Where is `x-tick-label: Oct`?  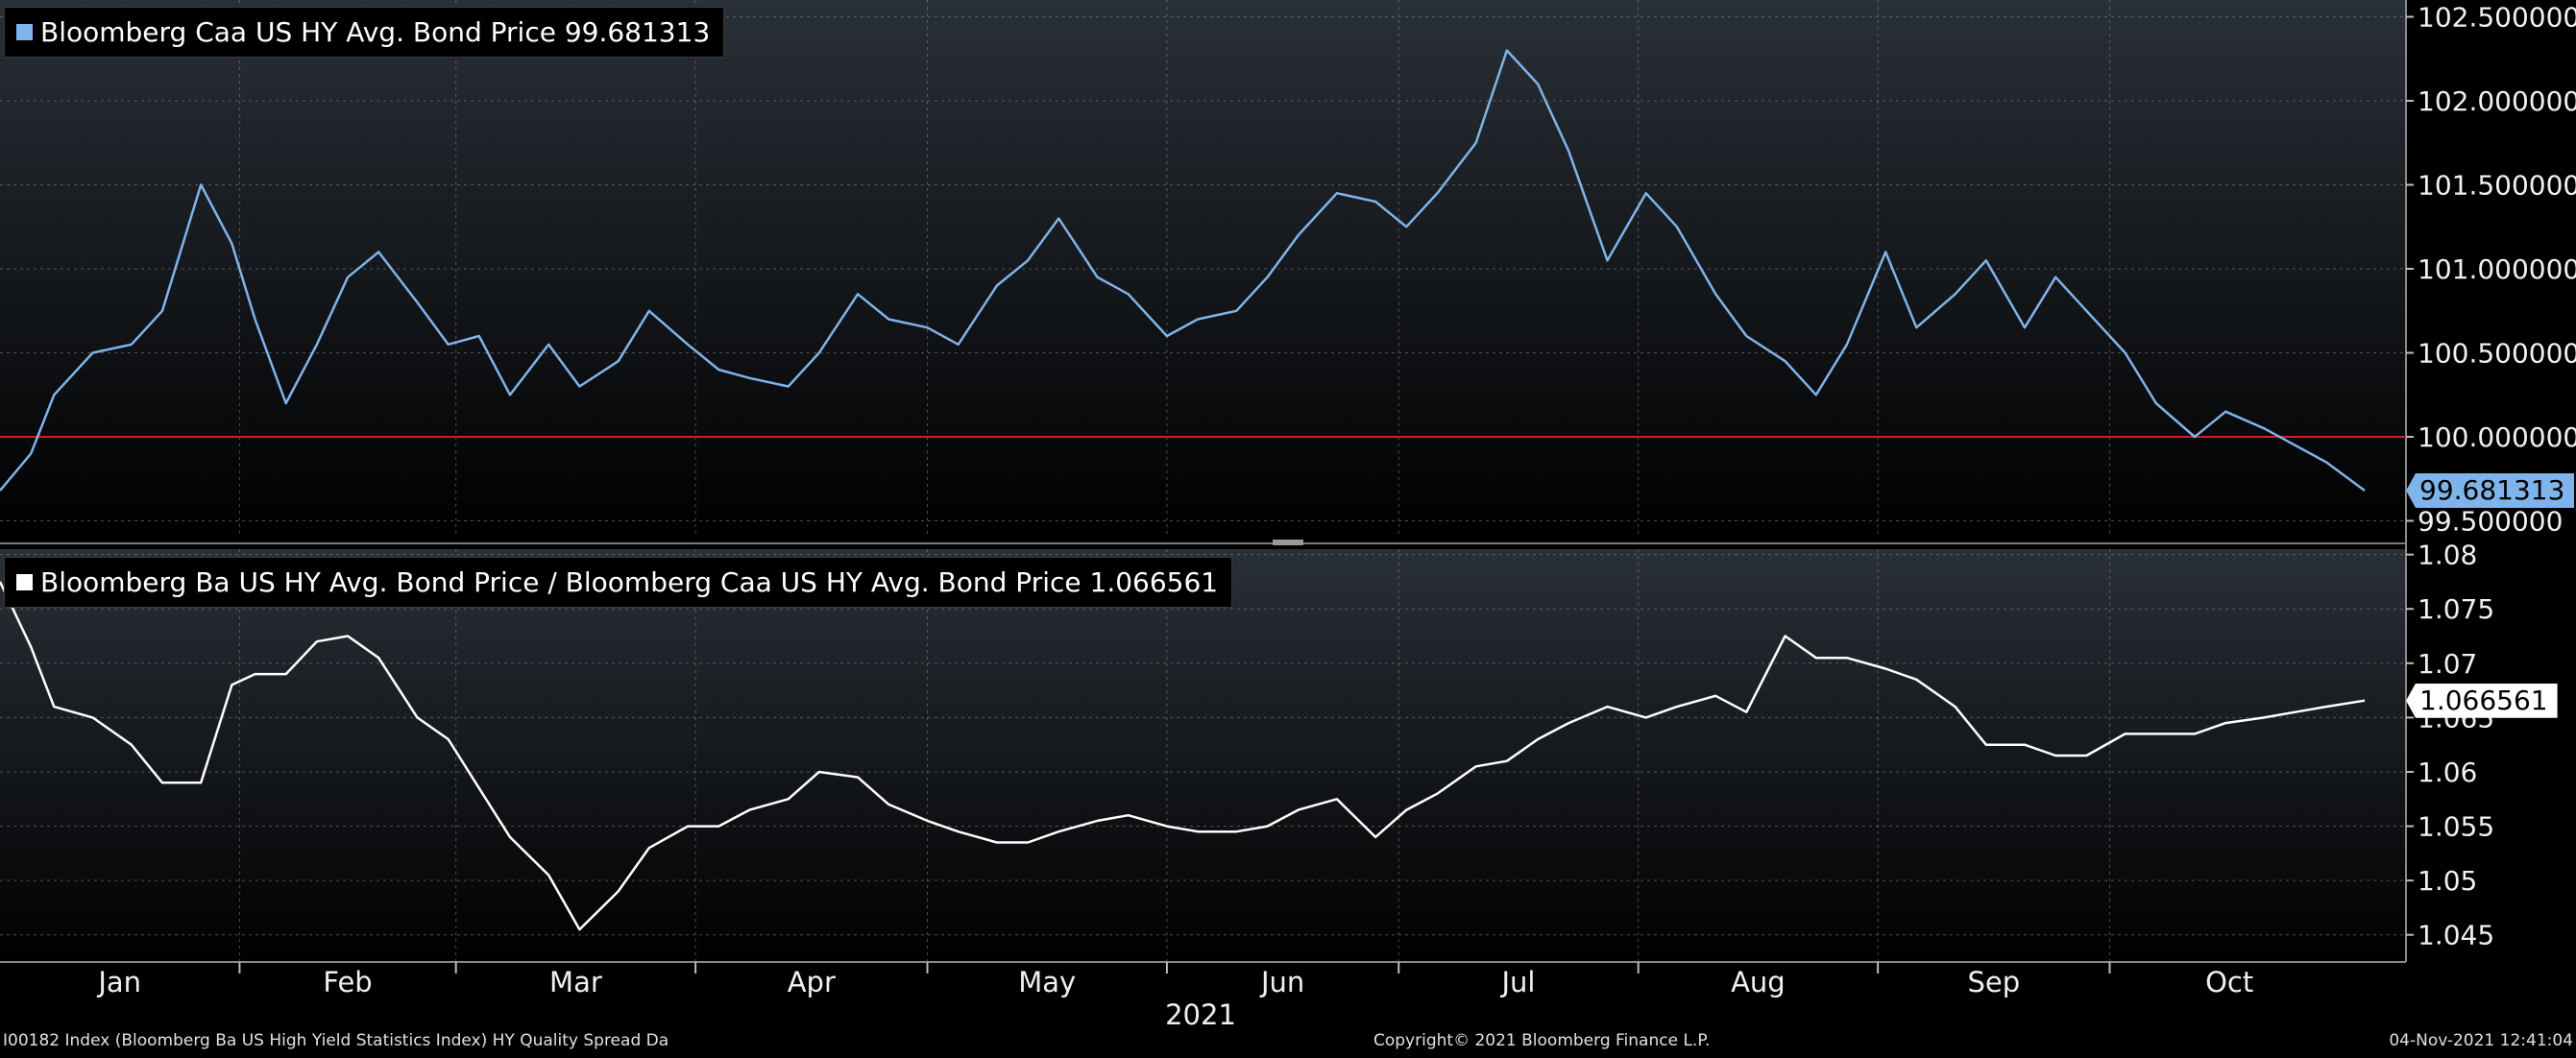 x-tick-label: Oct is located at coordinates (2229, 982).